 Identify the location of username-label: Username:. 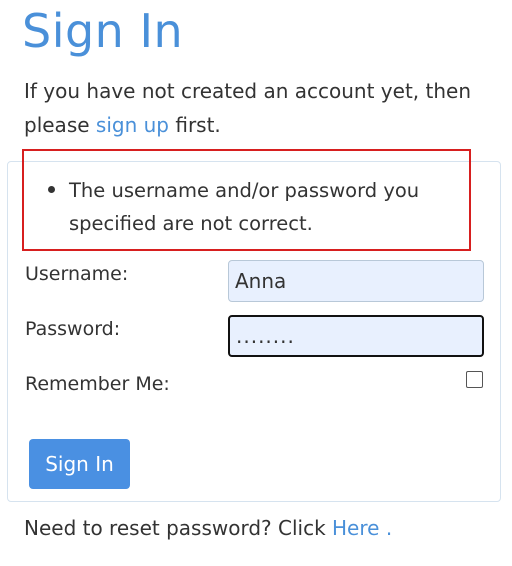
(77, 274).